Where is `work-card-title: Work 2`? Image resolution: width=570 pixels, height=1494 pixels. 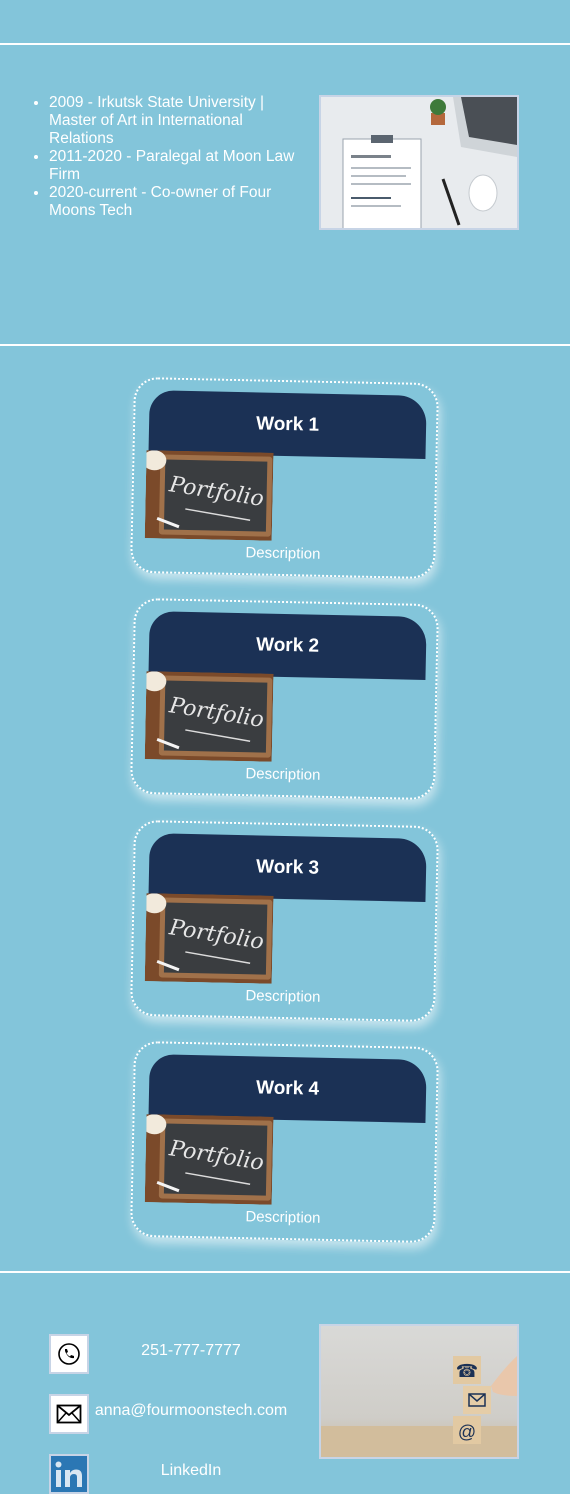
work-card-title: Work 2 is located at coordinates (287, 645).